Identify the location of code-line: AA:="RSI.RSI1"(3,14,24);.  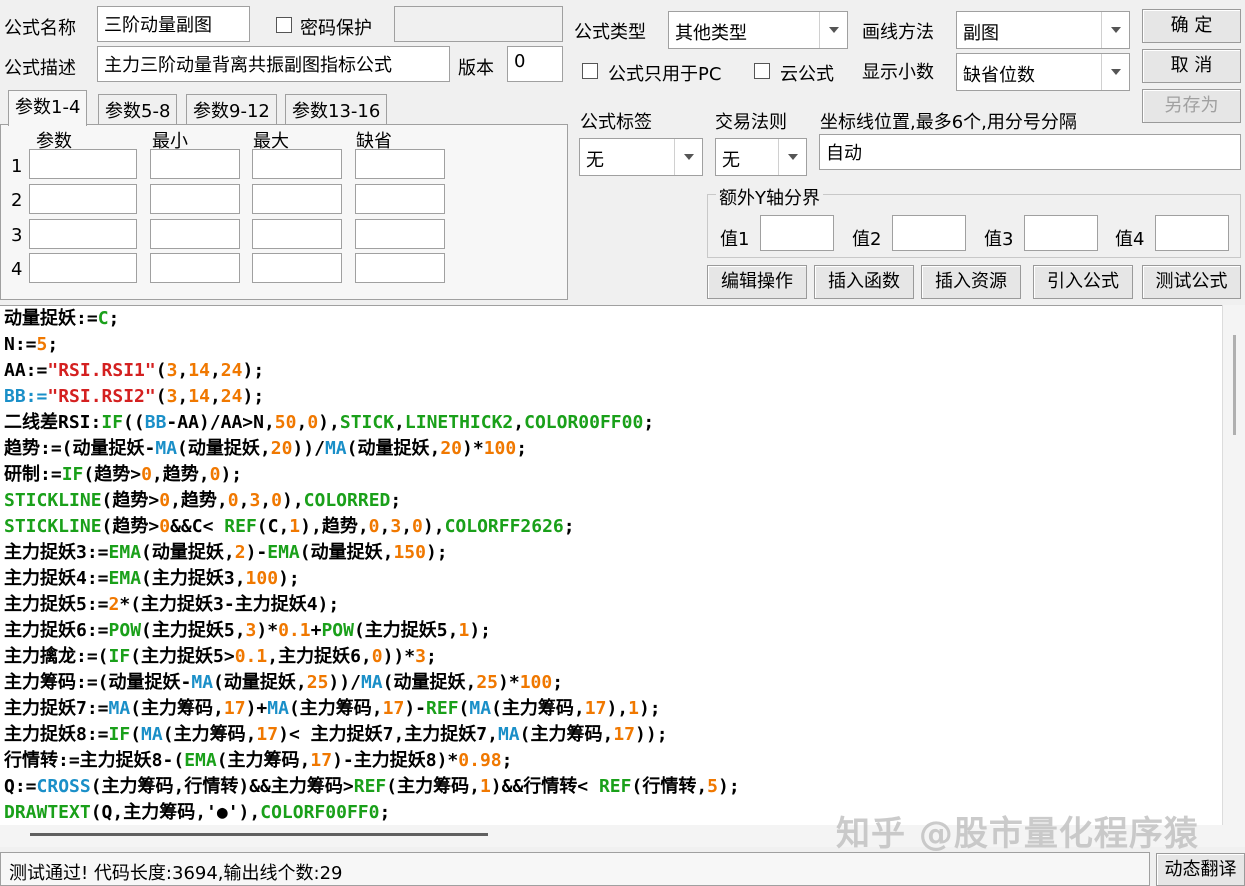
(611, 371).